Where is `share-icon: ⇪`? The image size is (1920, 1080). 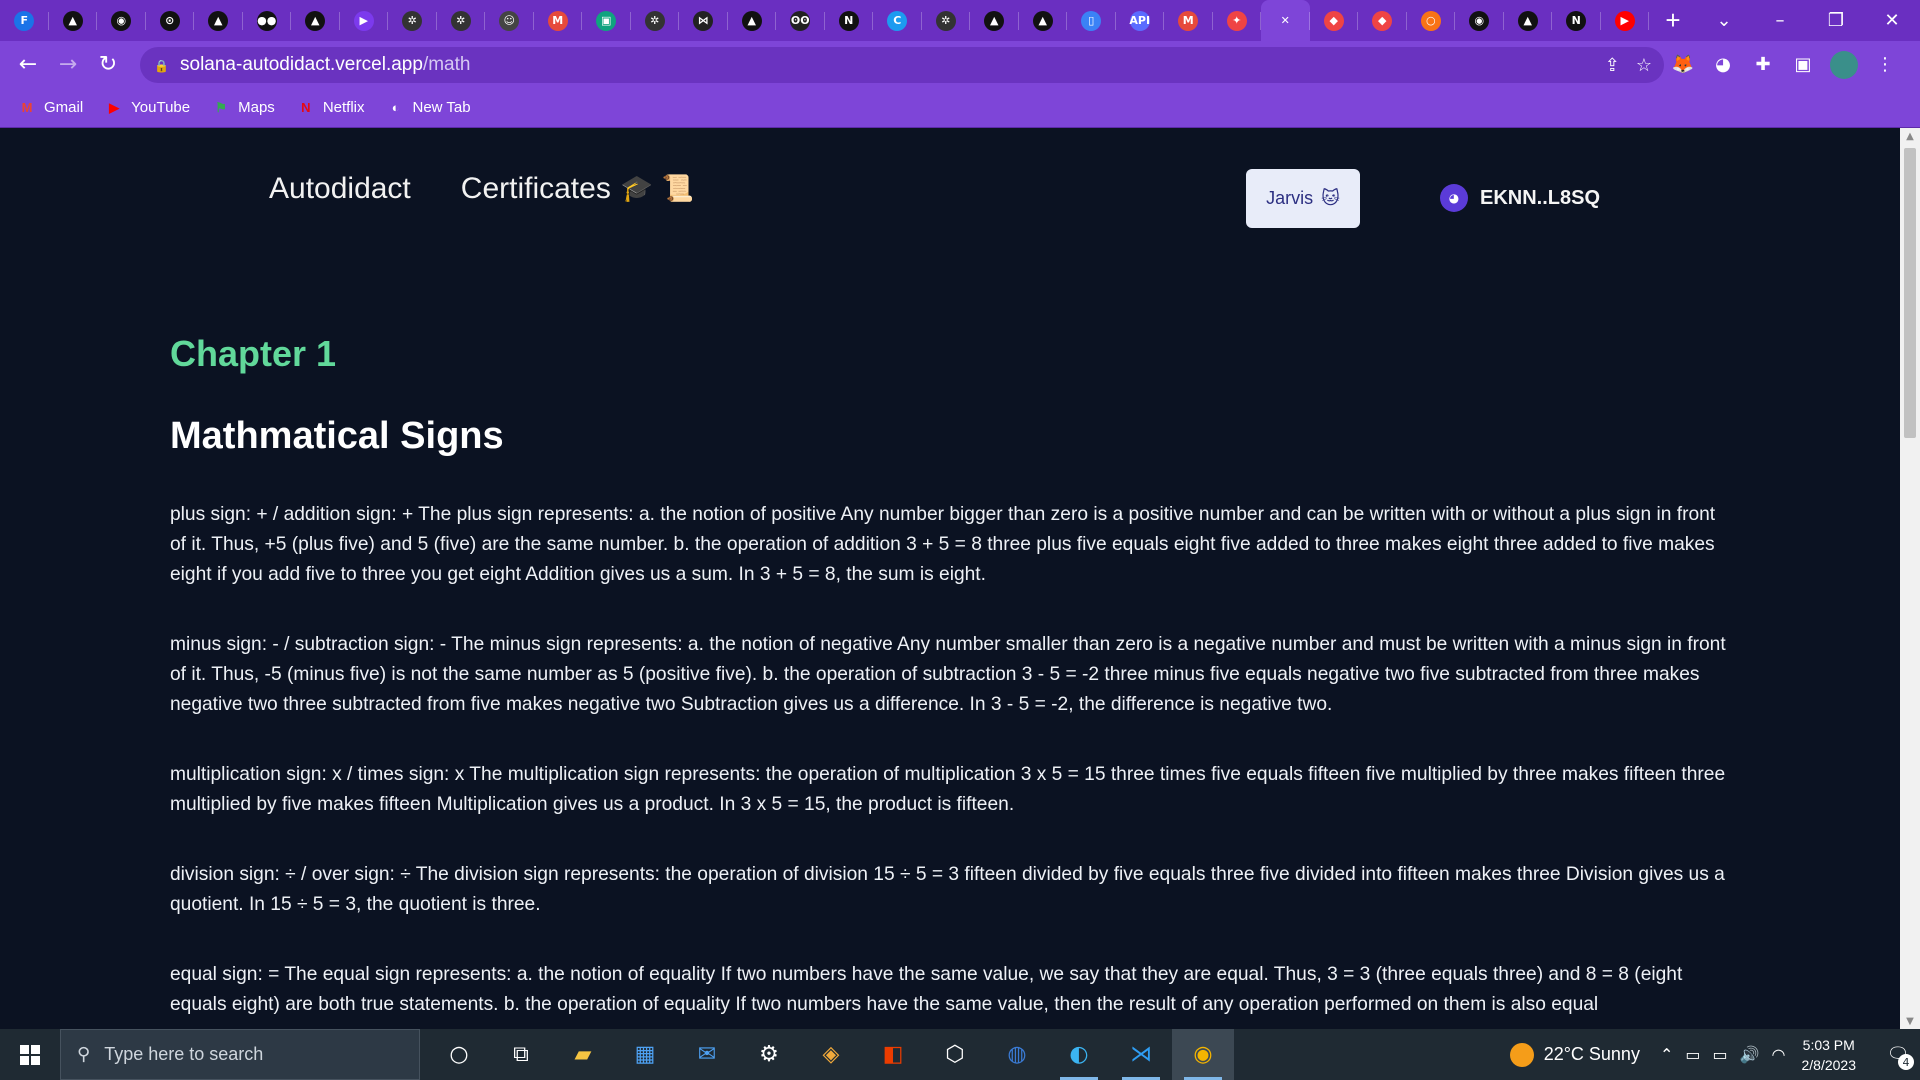 share-icon: ⇪ is located at coordinates (1612, 65).